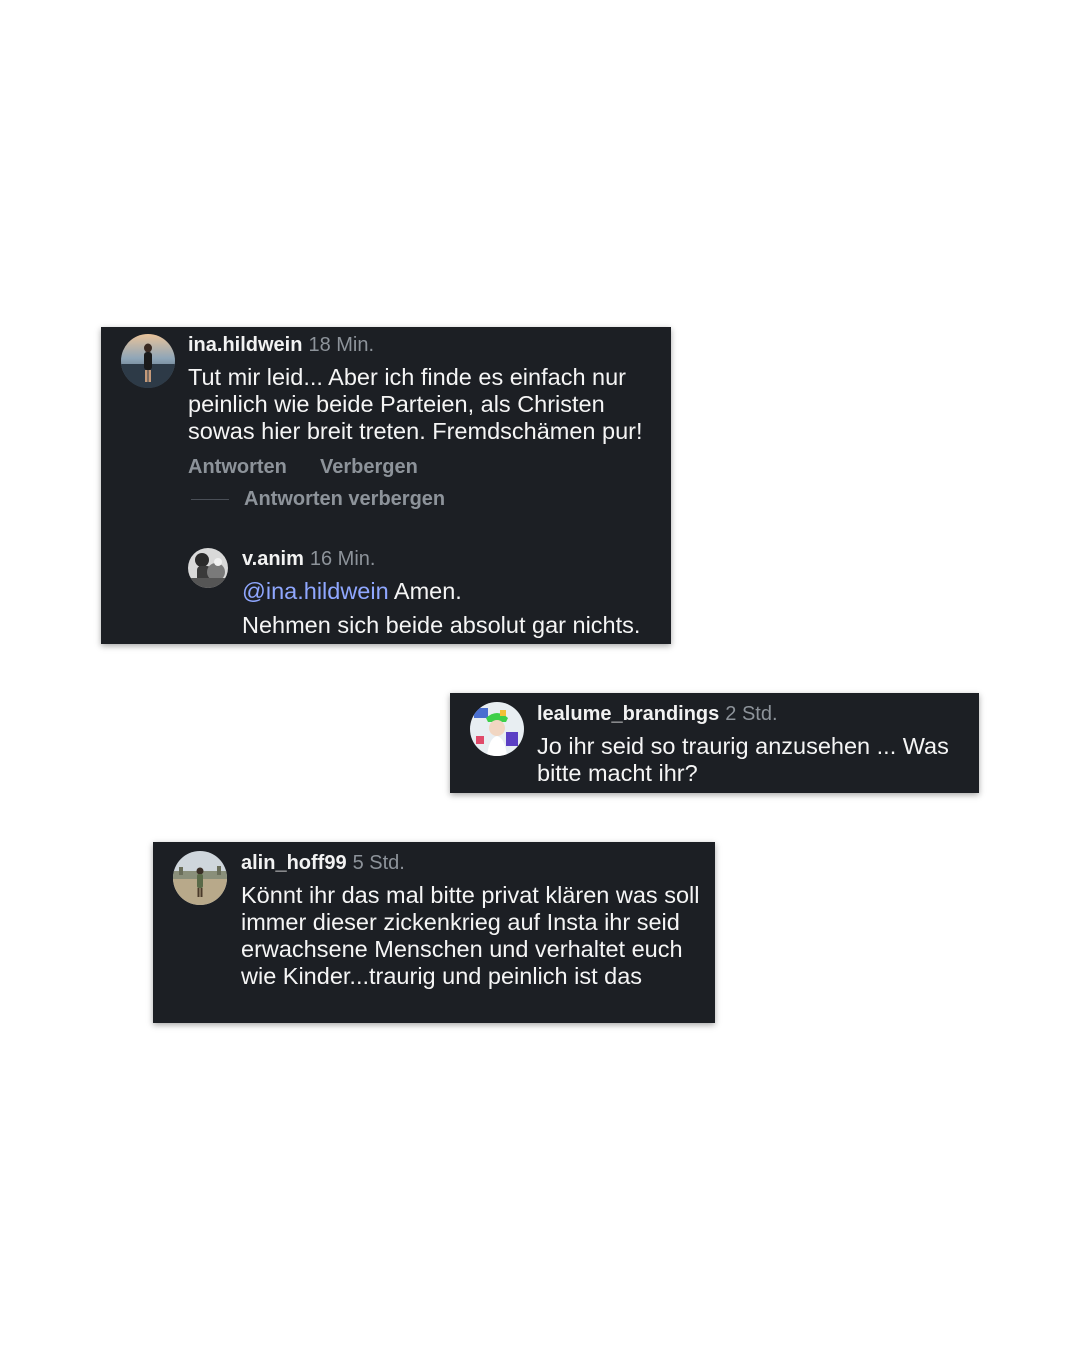  Describe the element at coordinates (237, 467) in the screenshot. I see `reply-button: Antworten` at that location.